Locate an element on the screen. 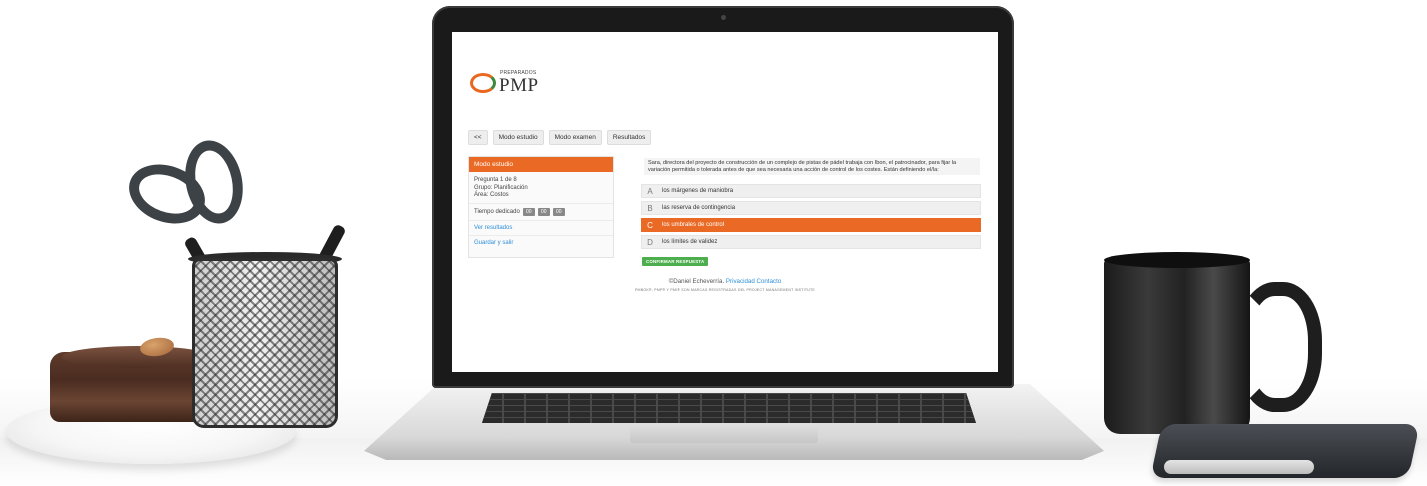  time-hours: 00 is located at coordinates (528, 211).